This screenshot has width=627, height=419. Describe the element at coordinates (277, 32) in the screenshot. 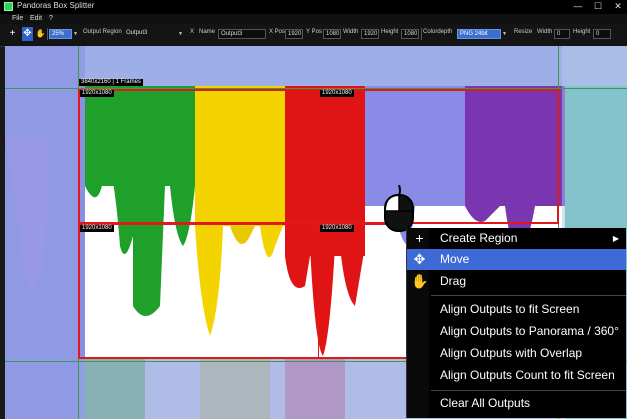

I see `xpos-label: X Pos` at that location.